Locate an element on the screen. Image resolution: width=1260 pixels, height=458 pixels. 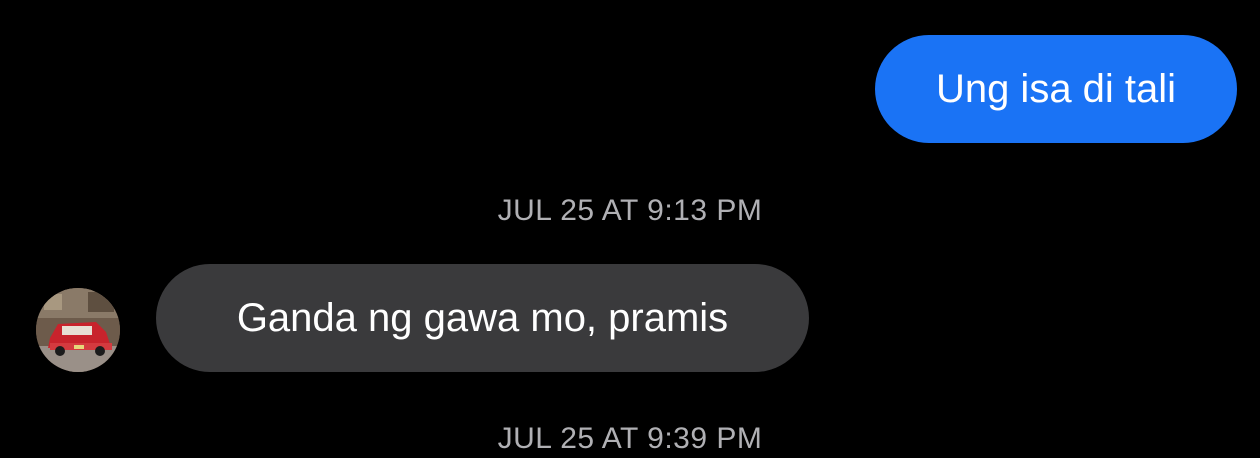
contact-photo-icon is located at coordinates (78, 330).